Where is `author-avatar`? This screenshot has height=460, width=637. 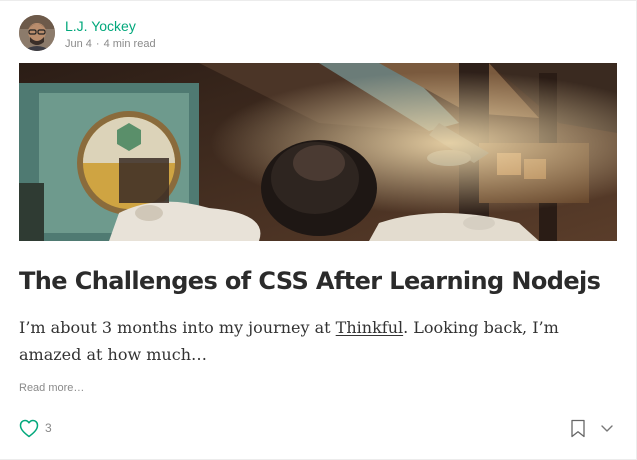 author-avatar is located at coordinates (37, 33).